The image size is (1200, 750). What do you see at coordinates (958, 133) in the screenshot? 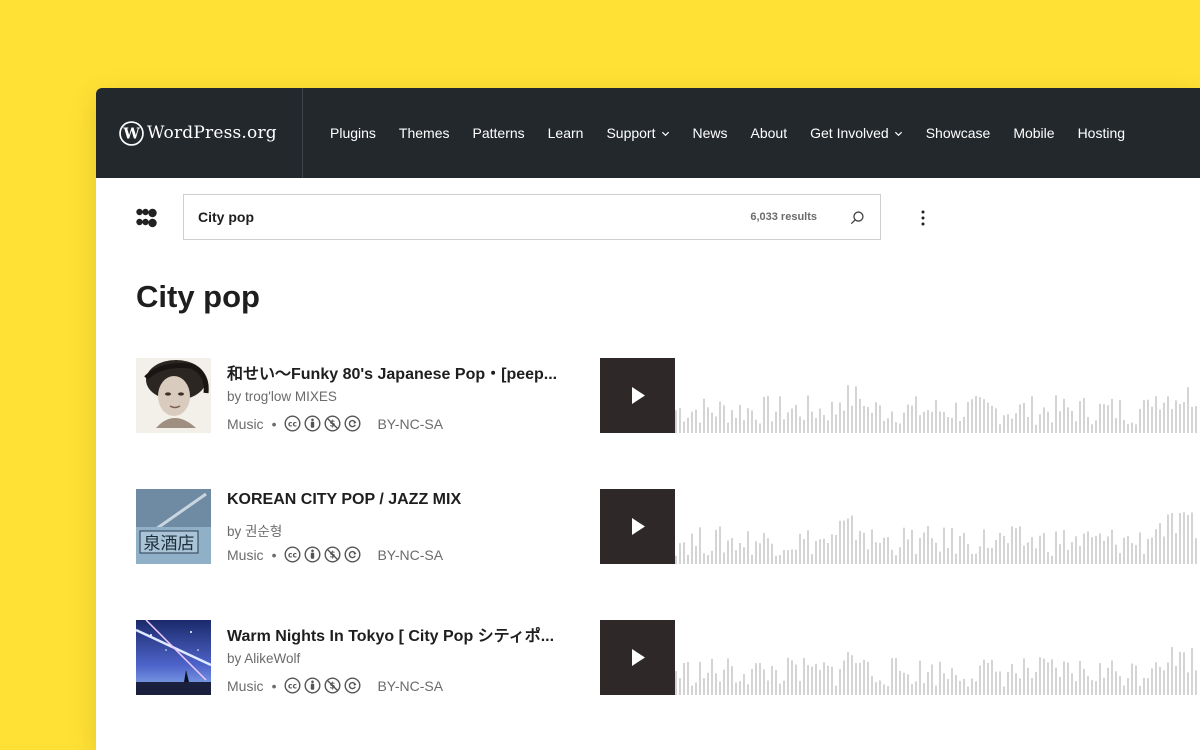
I see `nav-showcase: Showcase` at bounding box center [958, 133].